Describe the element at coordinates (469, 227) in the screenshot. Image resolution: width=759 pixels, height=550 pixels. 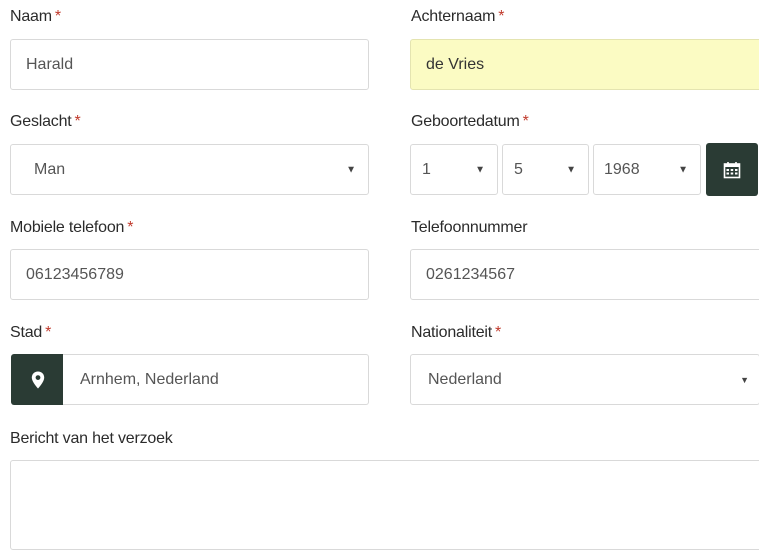
I see `telefoon-label: Telefoonnummer` at that location.